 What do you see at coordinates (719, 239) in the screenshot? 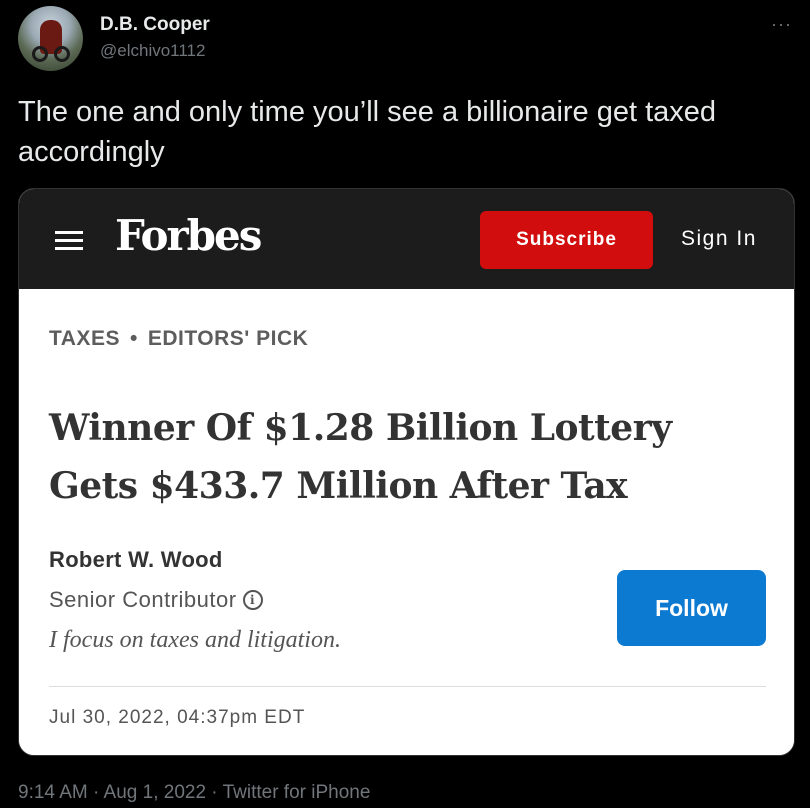
I see `sign-in-link: Sign In` at bounding box center [719, 239].